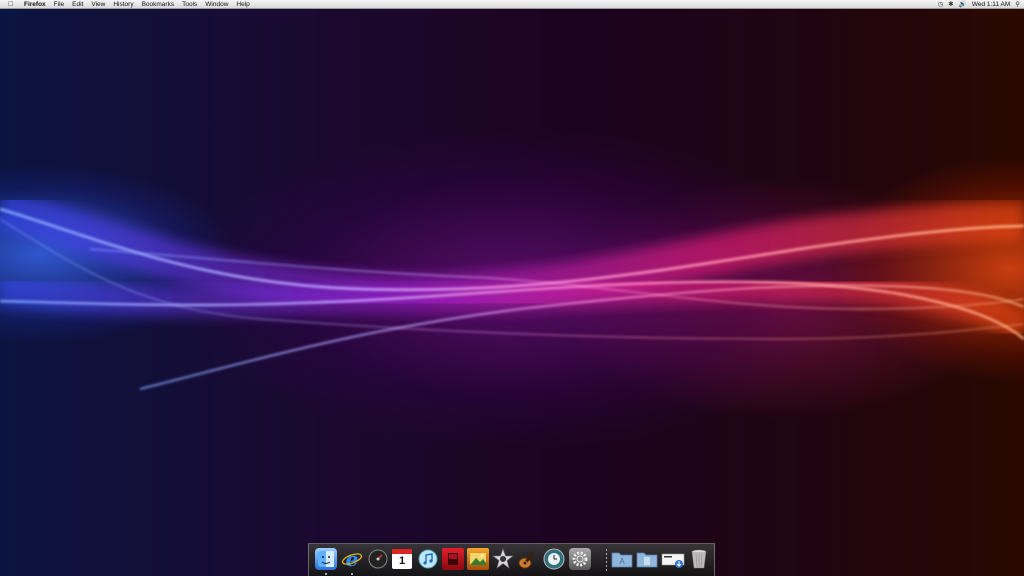 The height and width of the screenshot is (576, 1024). I want to click on garageband-icon, so click(528, 559).